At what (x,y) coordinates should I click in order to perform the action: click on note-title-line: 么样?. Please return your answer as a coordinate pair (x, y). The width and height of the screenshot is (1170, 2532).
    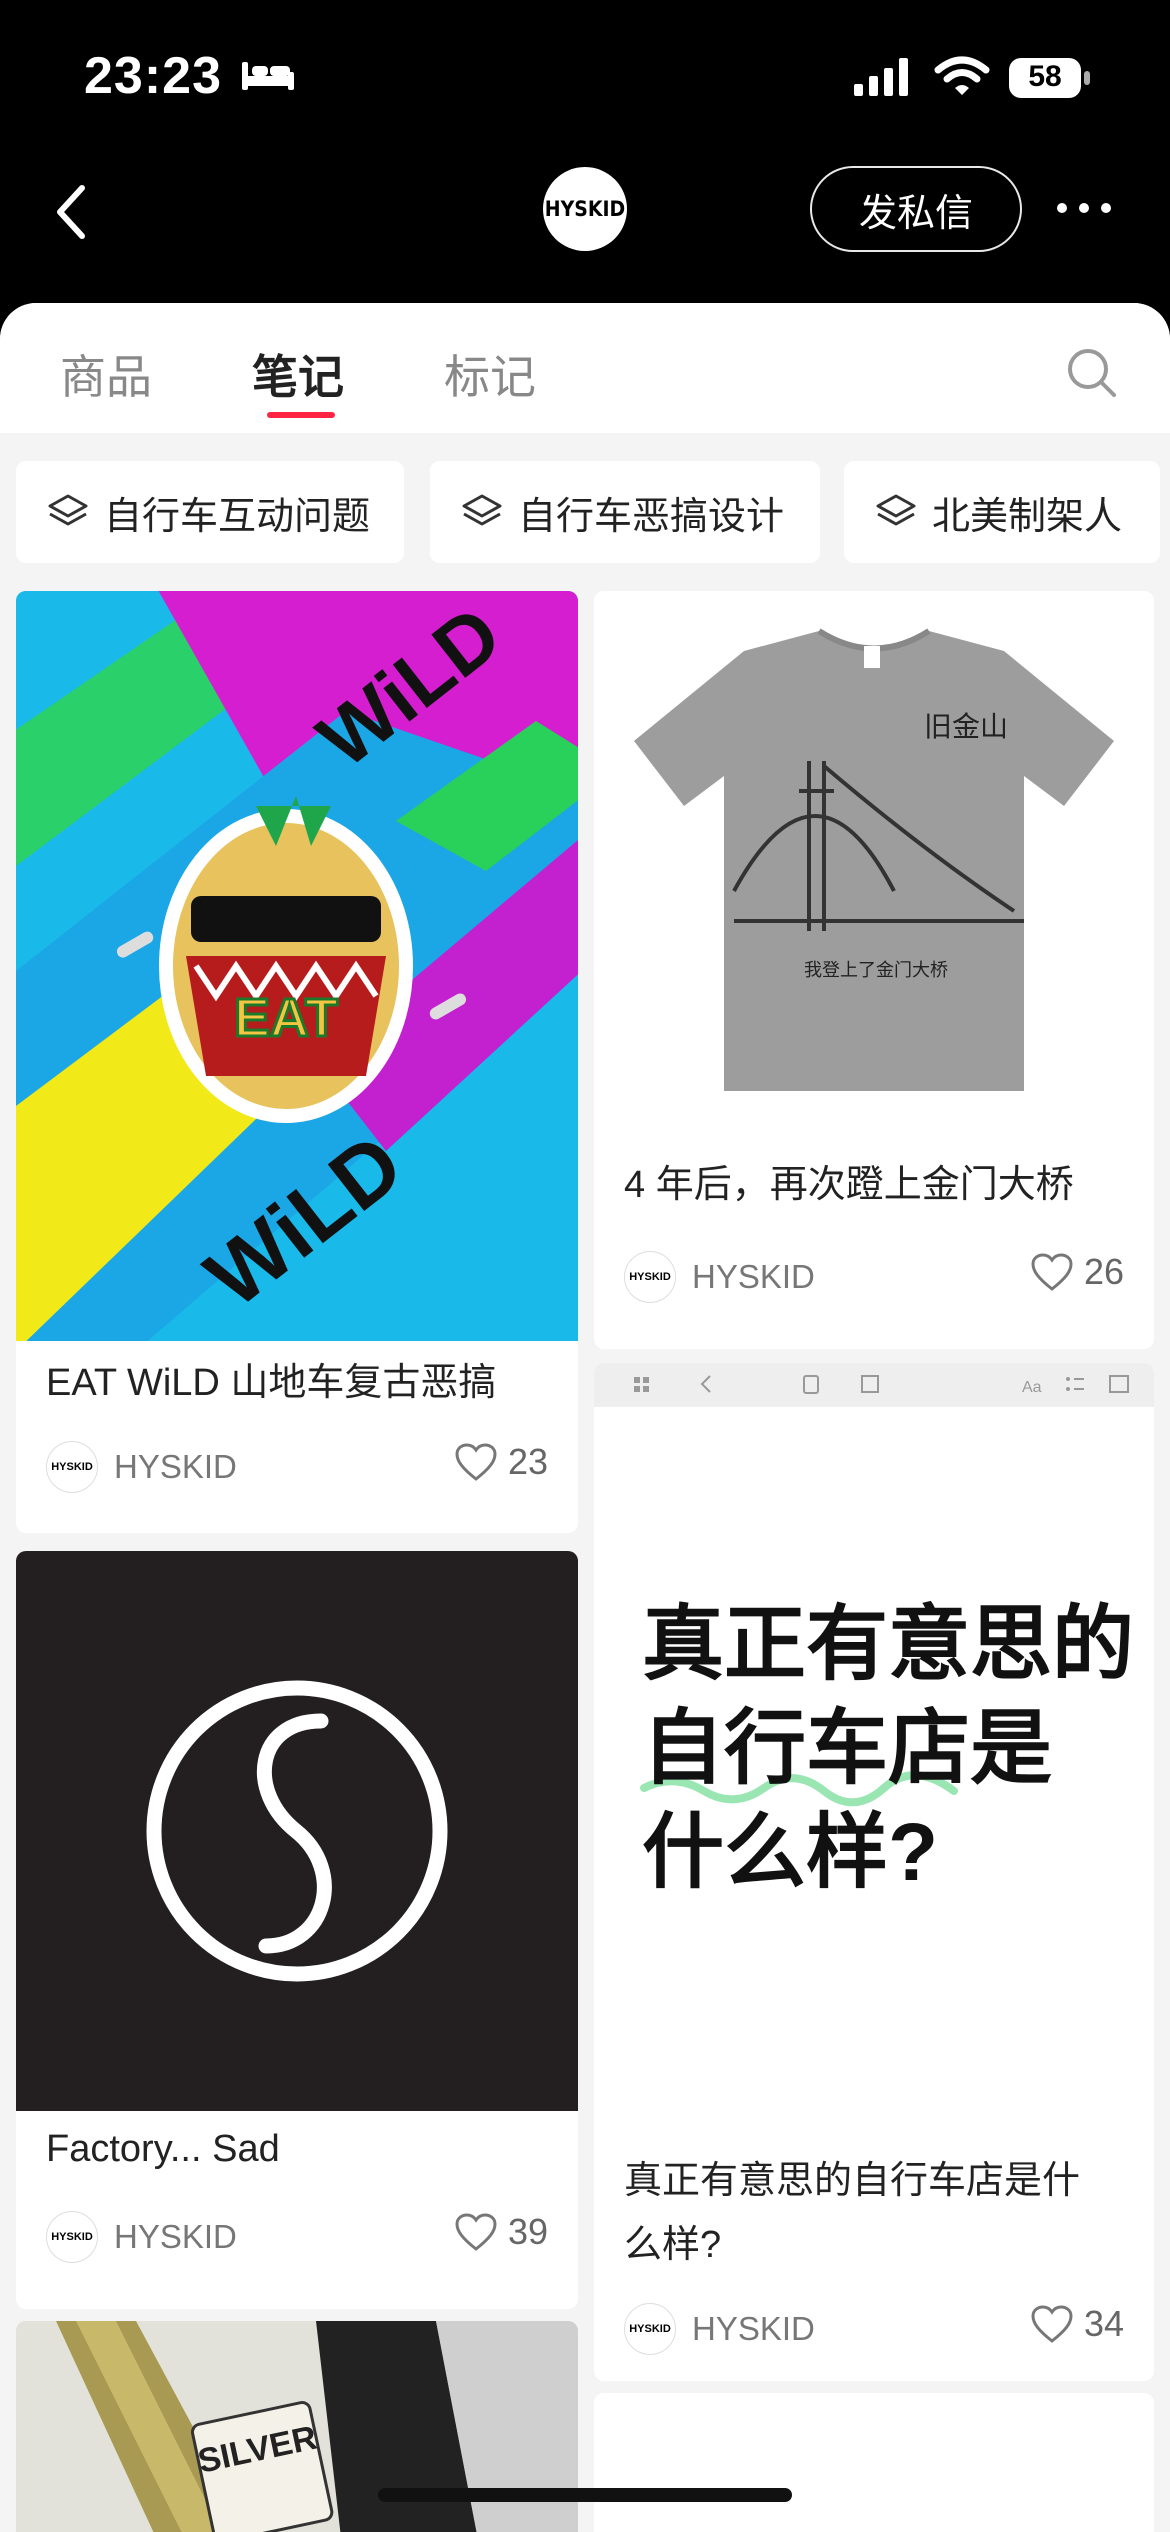
    Looking at the image, I should click on (673, 2245).